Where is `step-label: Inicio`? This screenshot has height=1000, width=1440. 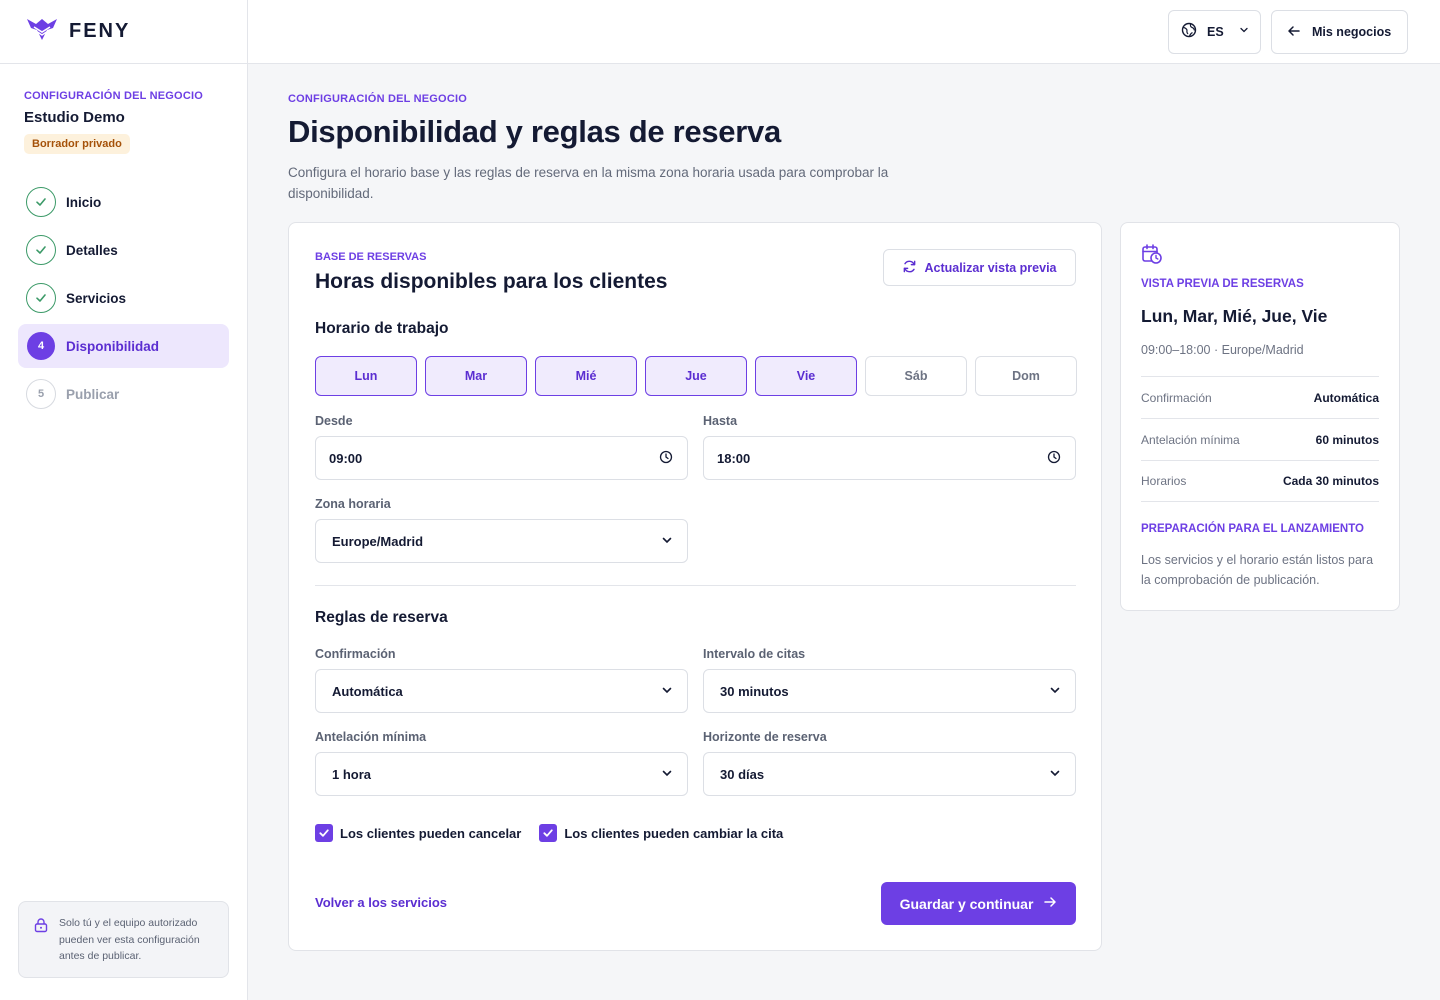 step-label: Inicio is located at coordinates (84, 202).